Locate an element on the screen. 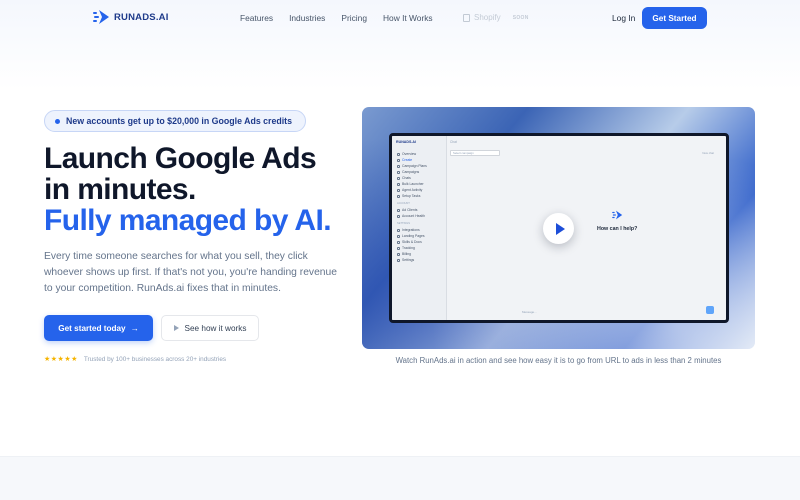 The image size is (800, 500). video-play-button is located at coordinates (558, 228).